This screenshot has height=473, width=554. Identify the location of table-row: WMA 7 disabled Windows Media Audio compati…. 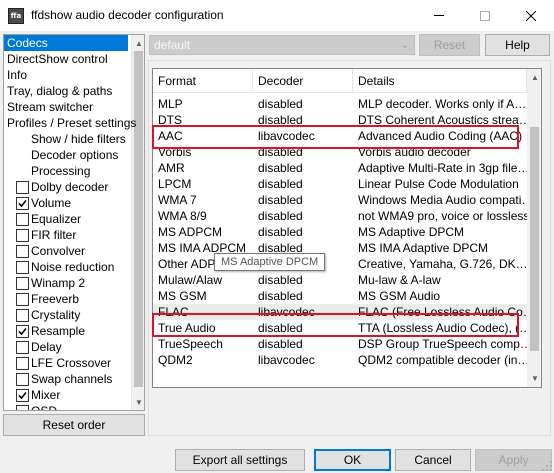
(340, 200).